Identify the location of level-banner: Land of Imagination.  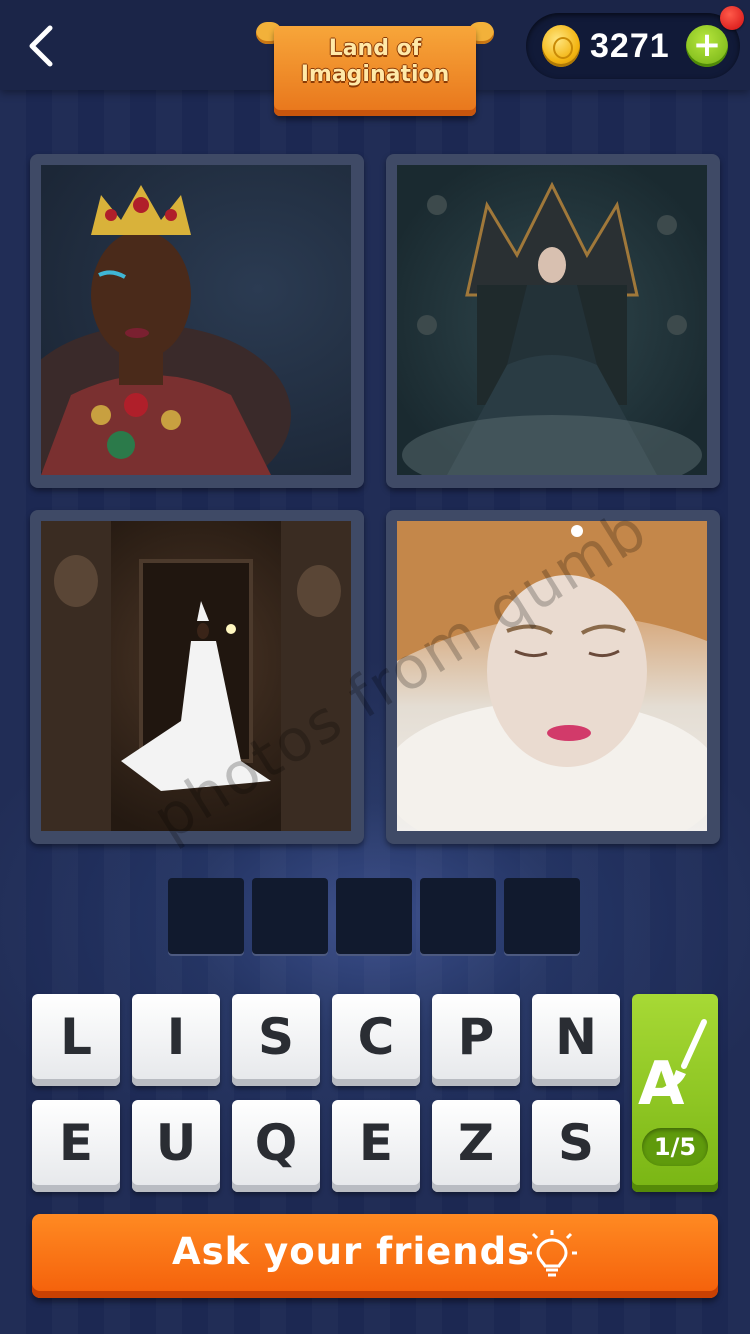
(375, 70).